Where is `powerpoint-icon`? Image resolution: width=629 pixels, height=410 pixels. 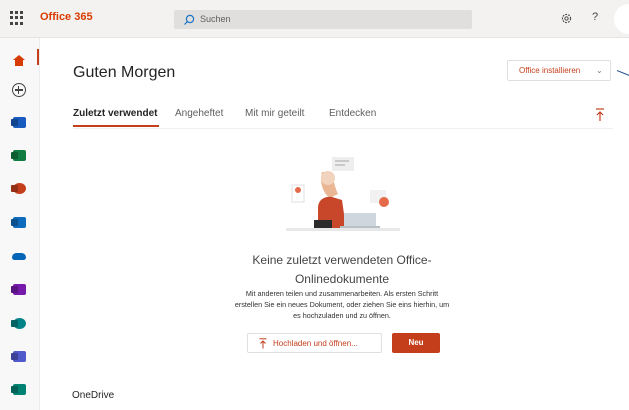
powerpoint-icon is located at coordinates (19, 188).